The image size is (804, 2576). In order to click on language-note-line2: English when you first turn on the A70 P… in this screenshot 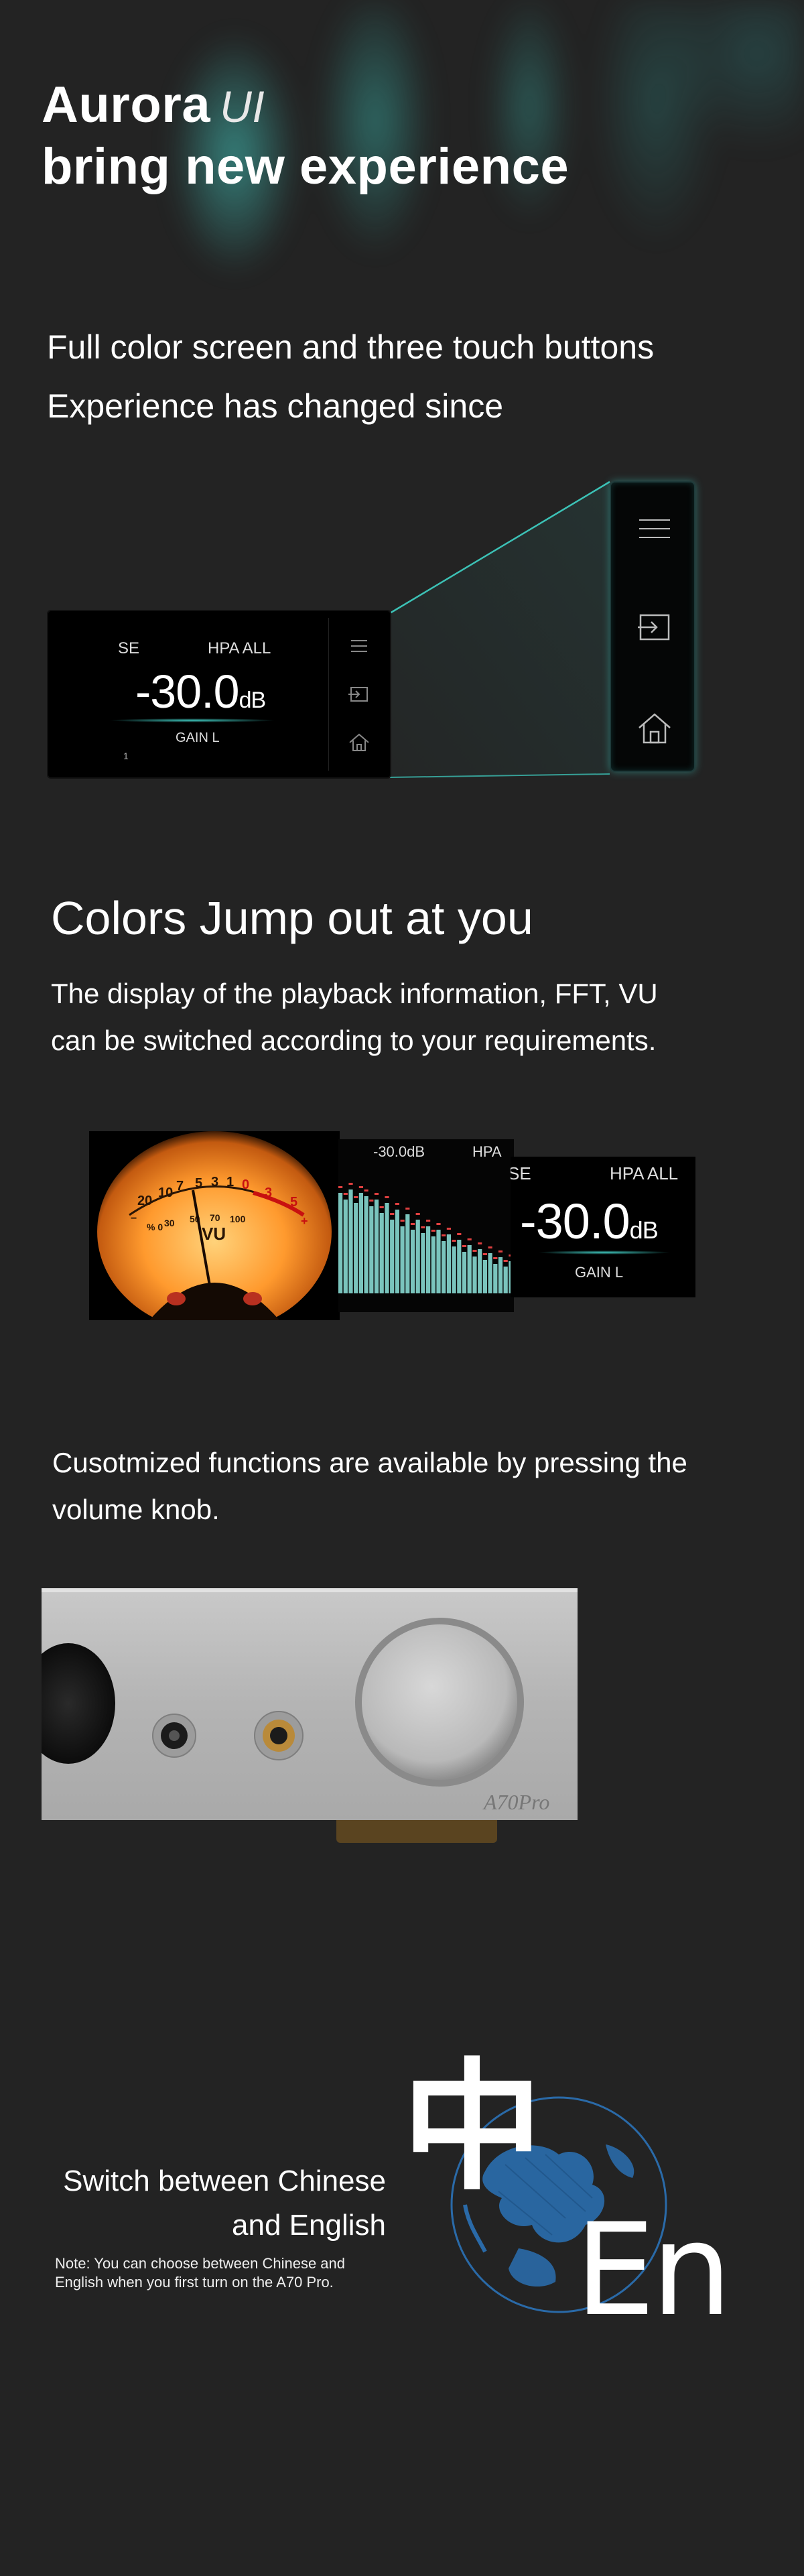, I will do `click(195, 2282)`.